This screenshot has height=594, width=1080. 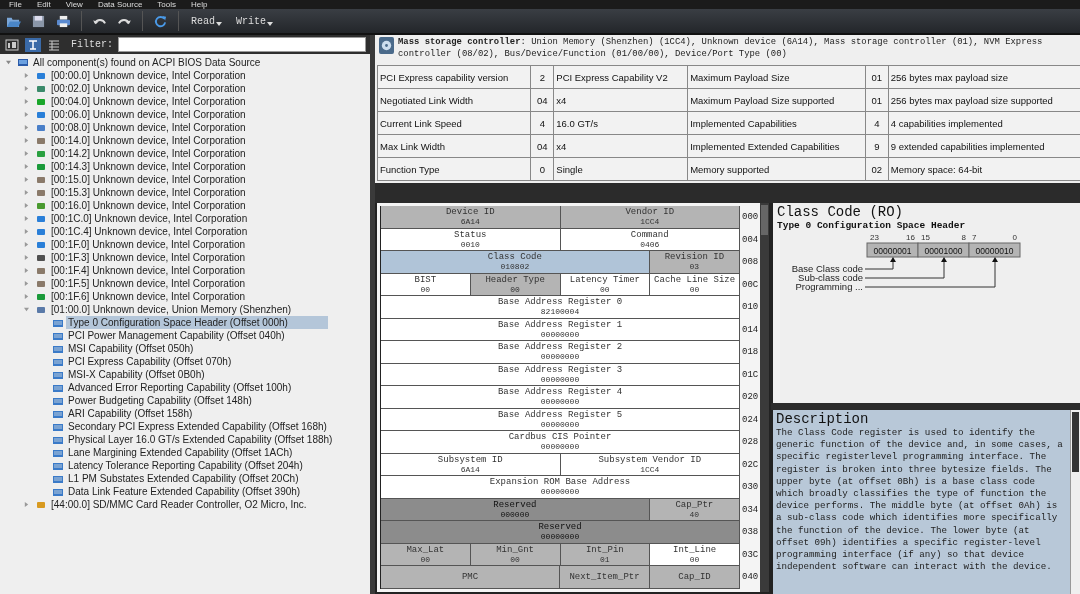 I want to click on register-field: Status 0010, so click(x=471, y=239).